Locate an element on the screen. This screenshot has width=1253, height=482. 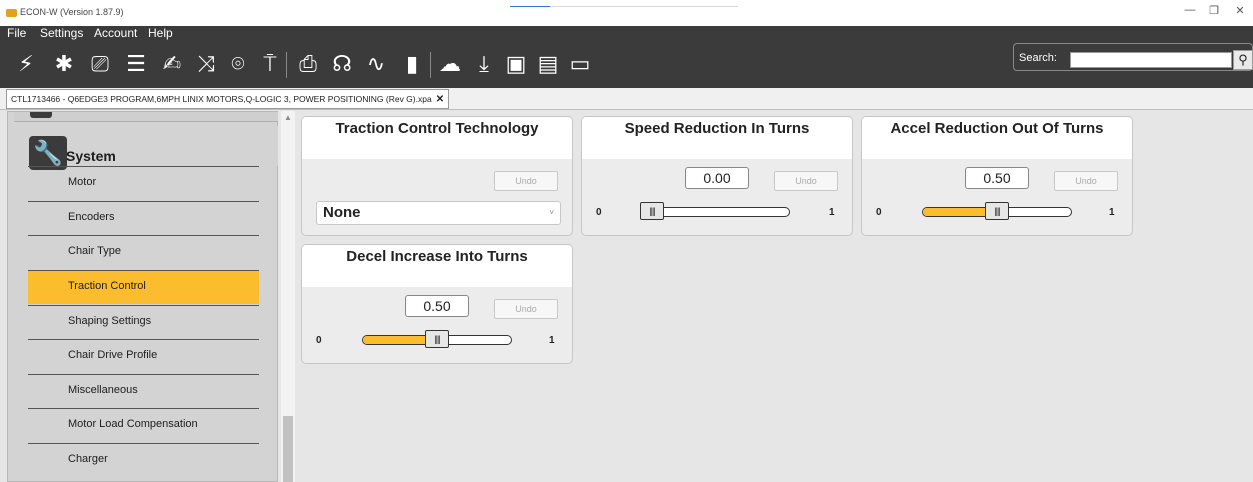
sidebar-item-motor-load-compensation: Motor Load Compensation is located at coordinates (143, 425).